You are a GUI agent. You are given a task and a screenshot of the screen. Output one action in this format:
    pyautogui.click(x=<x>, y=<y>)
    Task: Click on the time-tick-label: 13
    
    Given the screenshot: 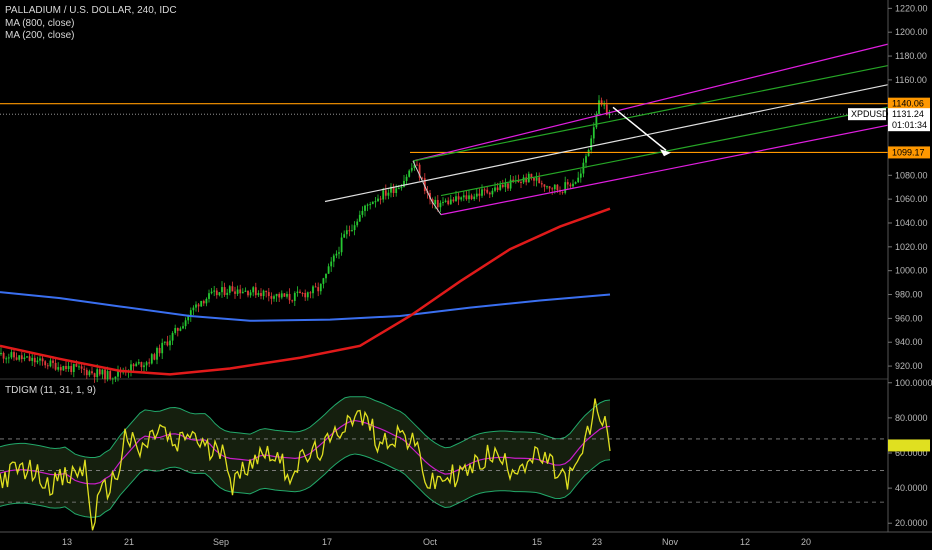 What is the action you would take?
    pyautogui.click(x=67, y=542)
    